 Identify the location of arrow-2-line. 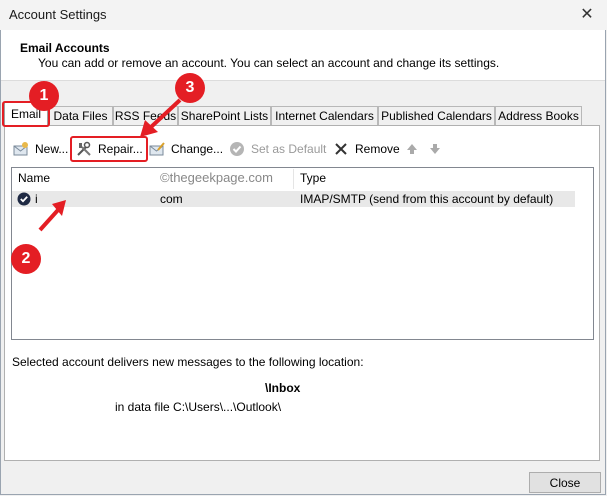
(49, 220).